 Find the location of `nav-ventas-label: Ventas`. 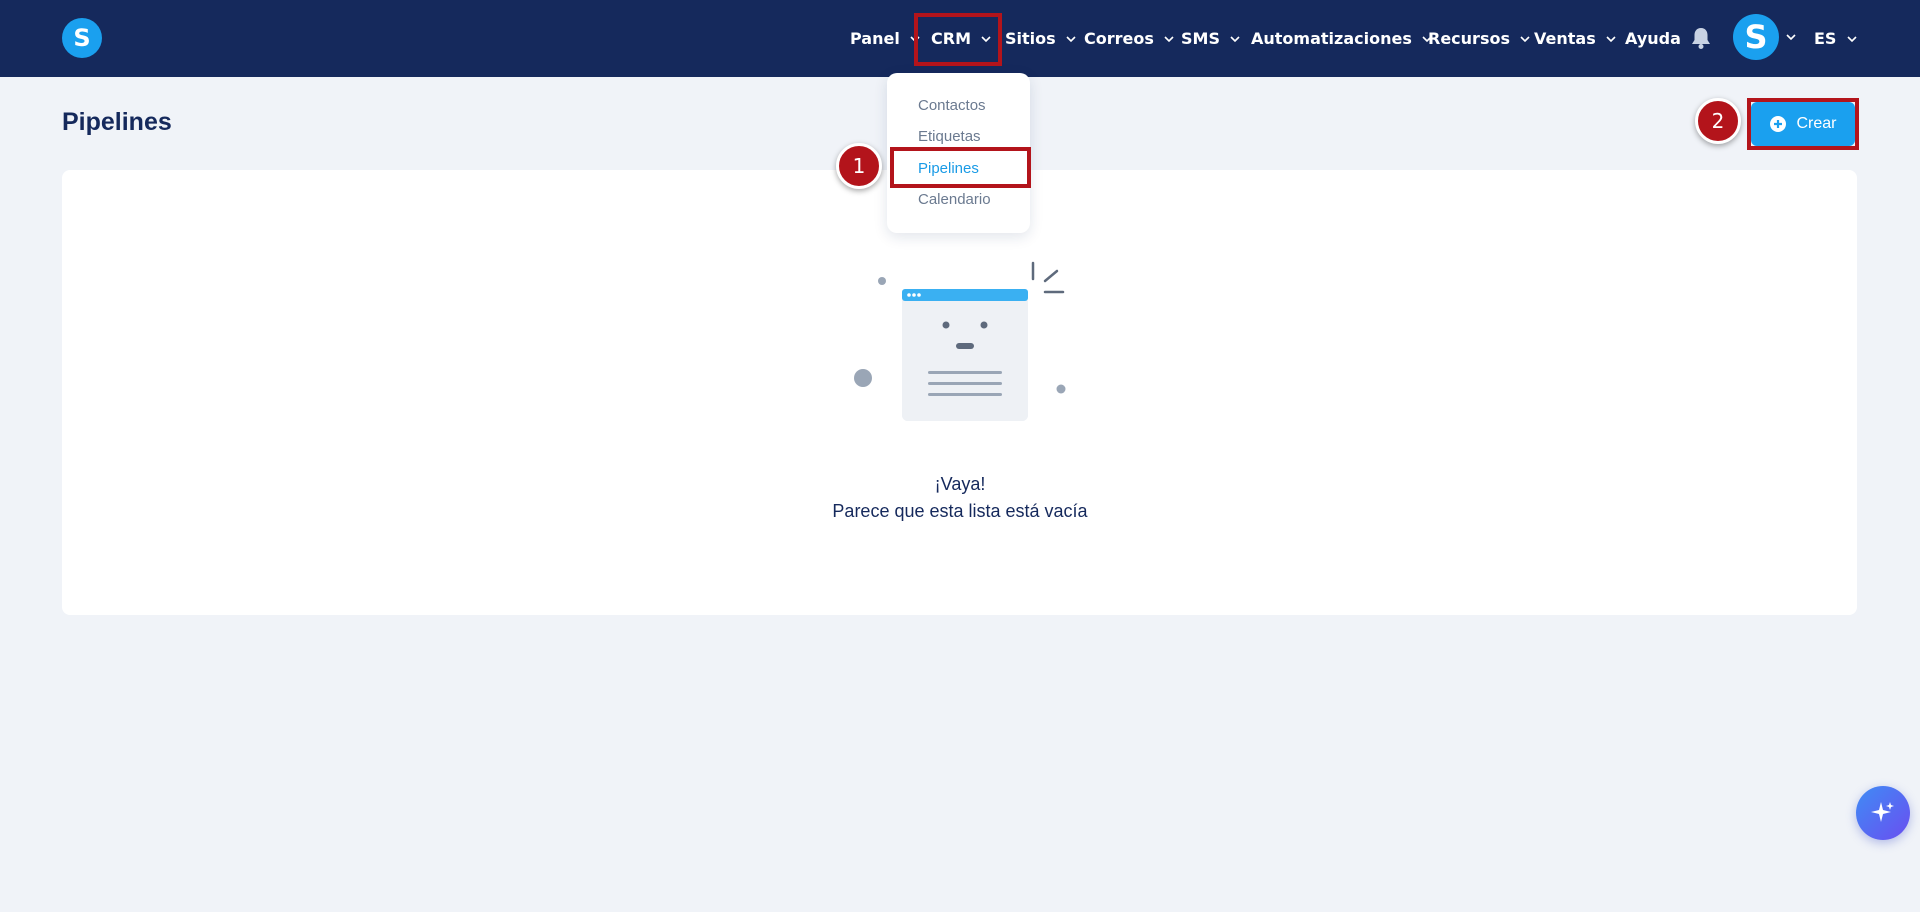

nav-ventas-label: Ventas is located at coordinates (1565, 38).